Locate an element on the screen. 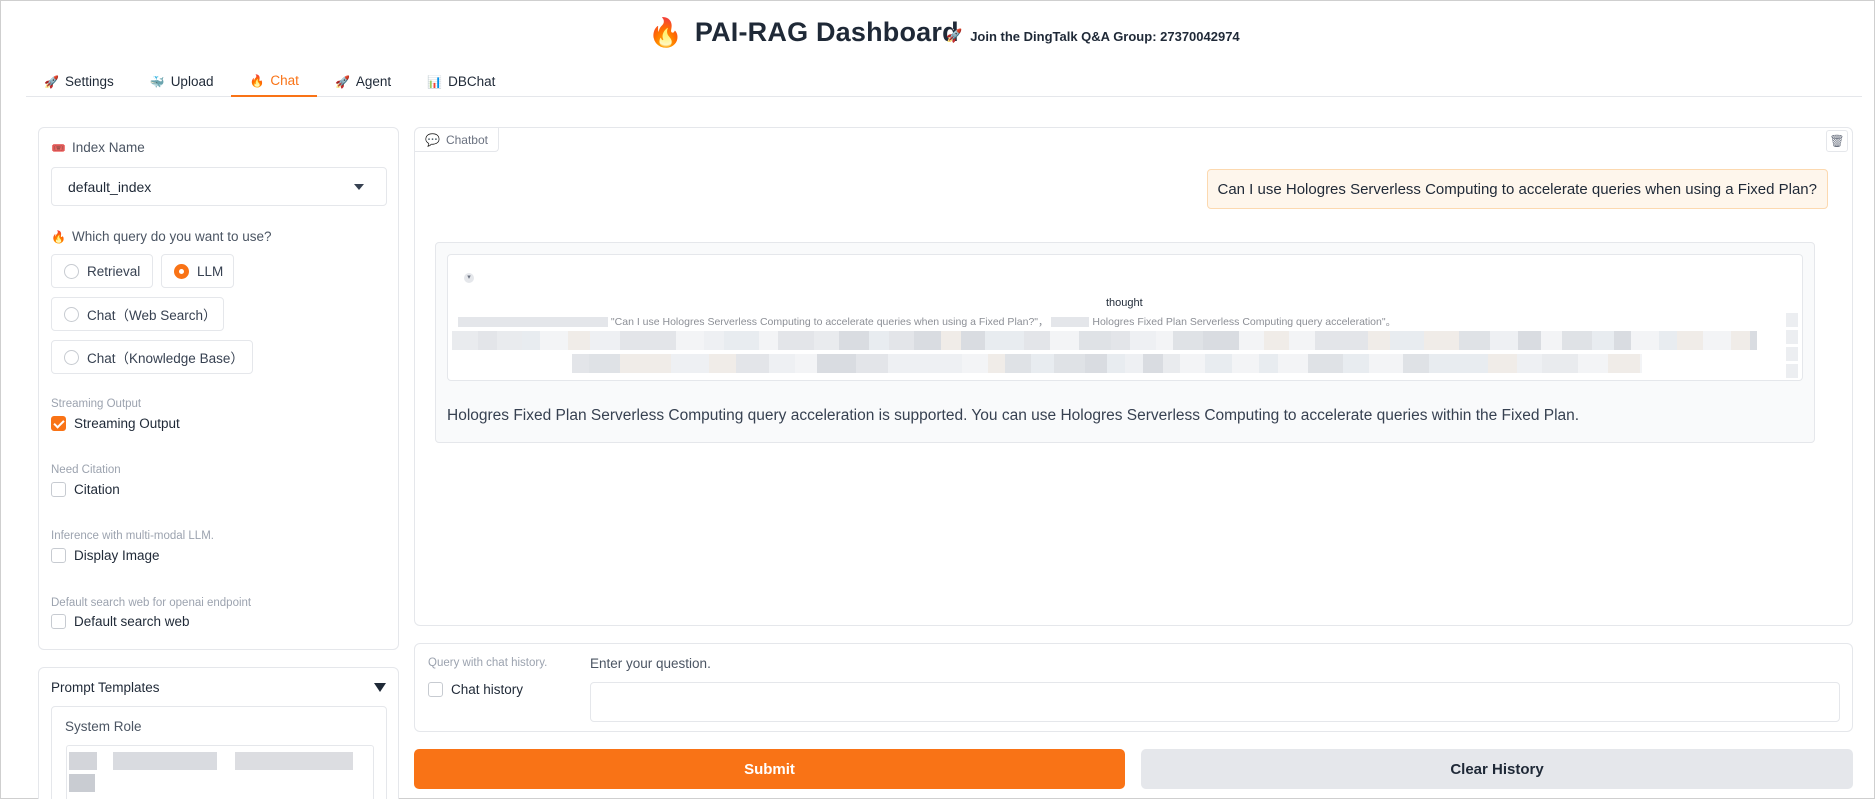 The height and width of the screenshot is (799, 1875). tab-agent: 🚀 Agent is located at coordinates (363, 81).